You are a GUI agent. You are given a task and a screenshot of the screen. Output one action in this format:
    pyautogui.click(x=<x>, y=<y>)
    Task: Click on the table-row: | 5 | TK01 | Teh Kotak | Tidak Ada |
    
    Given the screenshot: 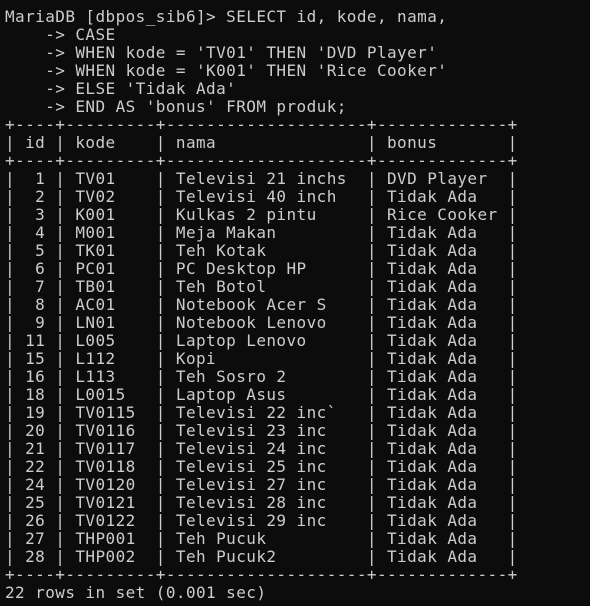 What is the action you would take?
    pyautogui.click(x=261, y=250)
    